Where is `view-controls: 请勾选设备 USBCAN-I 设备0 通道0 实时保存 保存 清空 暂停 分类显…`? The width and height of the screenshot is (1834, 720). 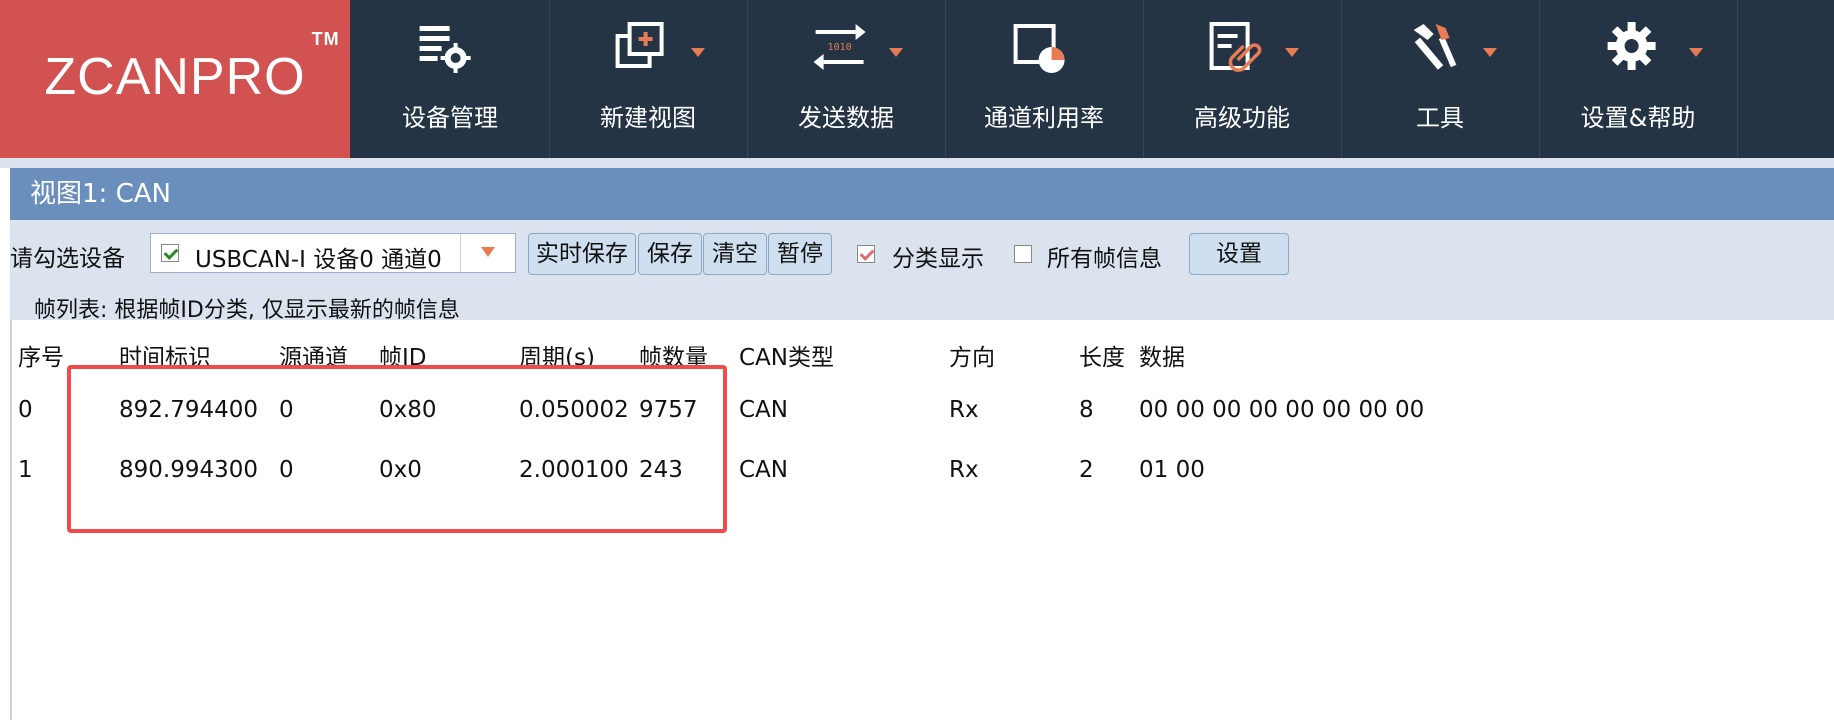
view-controls: 请勾选设备 USBCAN-I 设备0 通道0 实时保存 保存 清空 暂停 分类显… is located at coordinates (922, 271).